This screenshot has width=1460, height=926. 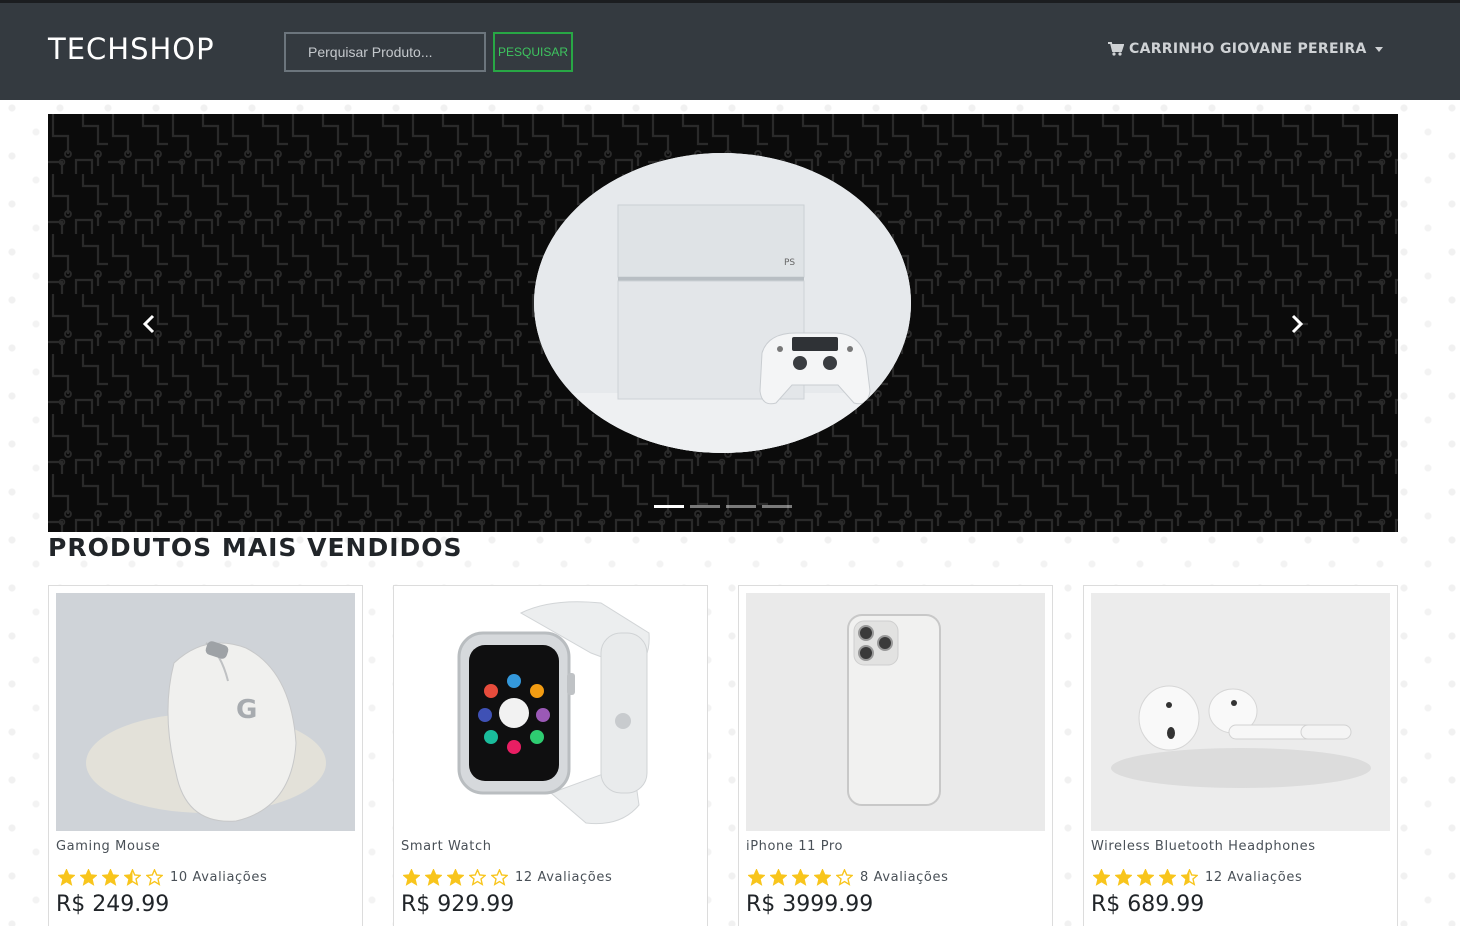 What do you see at coordinates (789, 263) in the screenshot?
I see `svg-text: PS` at bounding box center [789, 263].